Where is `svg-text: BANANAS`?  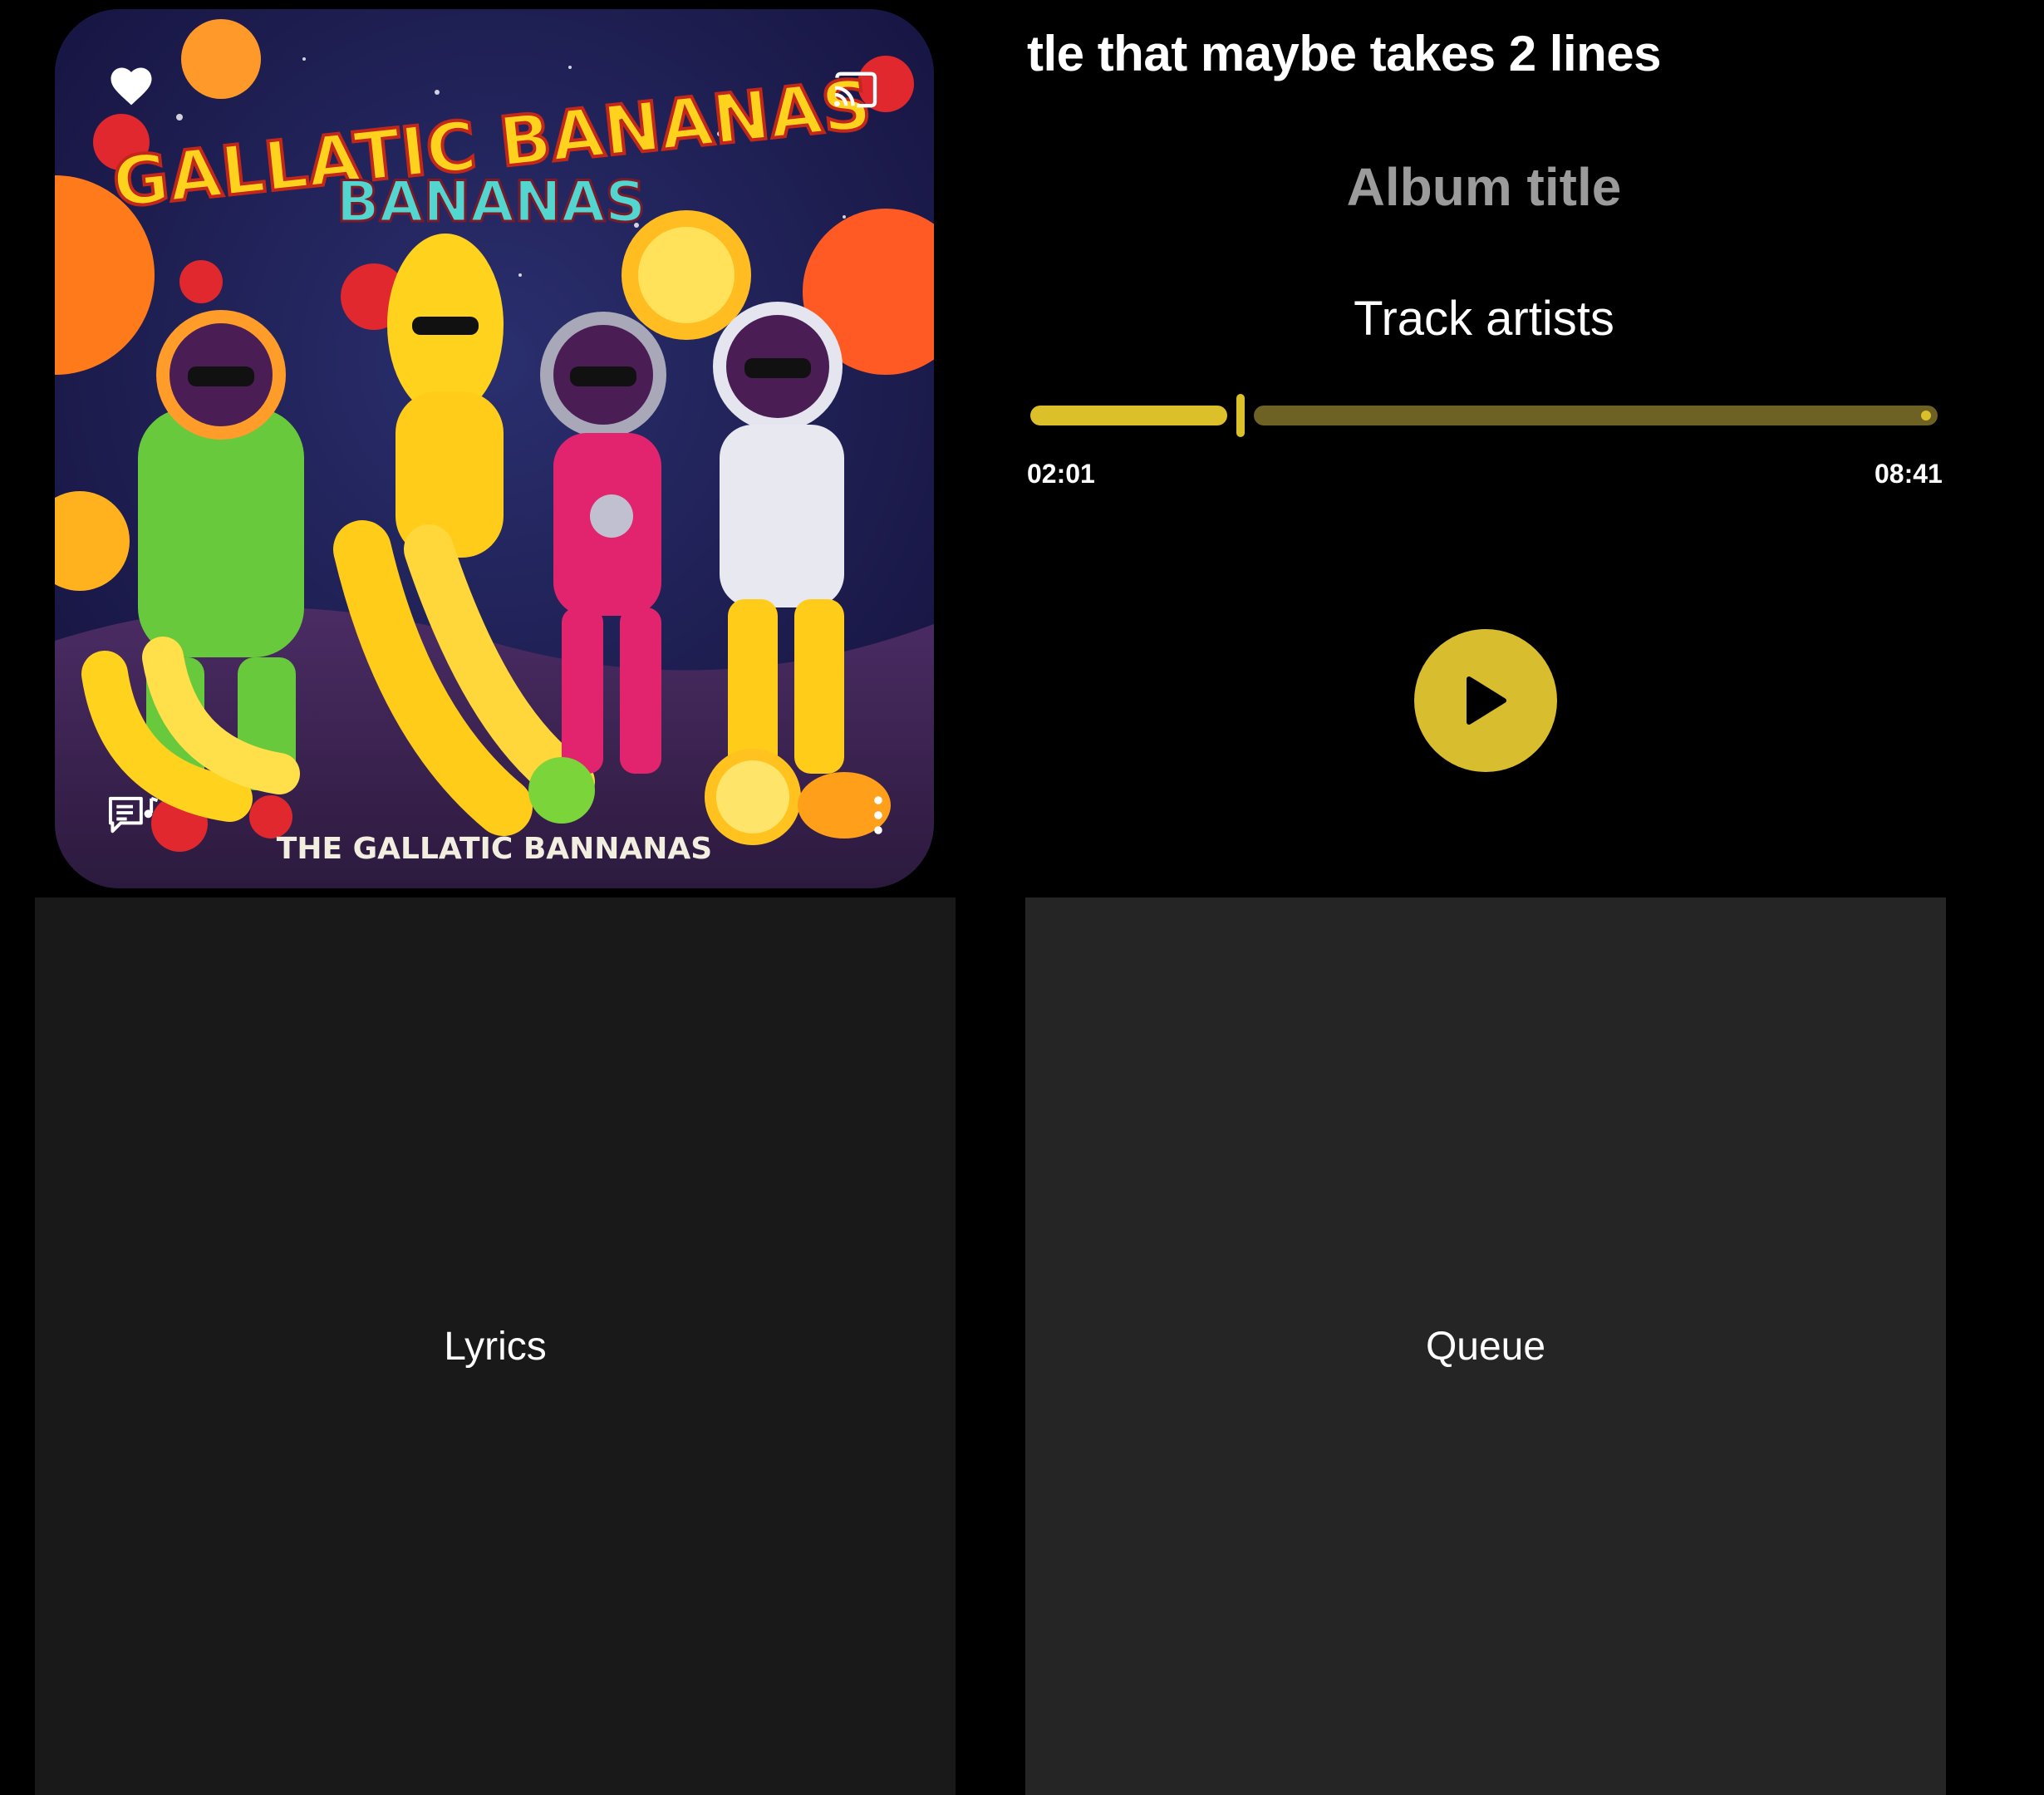 svg-text: BANANAS is located at coordinates (491, 202).